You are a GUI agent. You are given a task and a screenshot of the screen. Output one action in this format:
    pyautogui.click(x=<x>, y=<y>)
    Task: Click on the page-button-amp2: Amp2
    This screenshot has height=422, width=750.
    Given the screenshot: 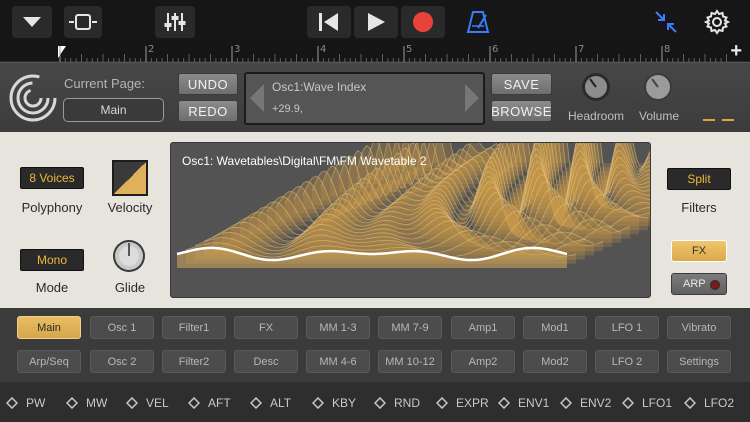 What is the action you would take?
    pyautogui.click(x=483, y=361)
    